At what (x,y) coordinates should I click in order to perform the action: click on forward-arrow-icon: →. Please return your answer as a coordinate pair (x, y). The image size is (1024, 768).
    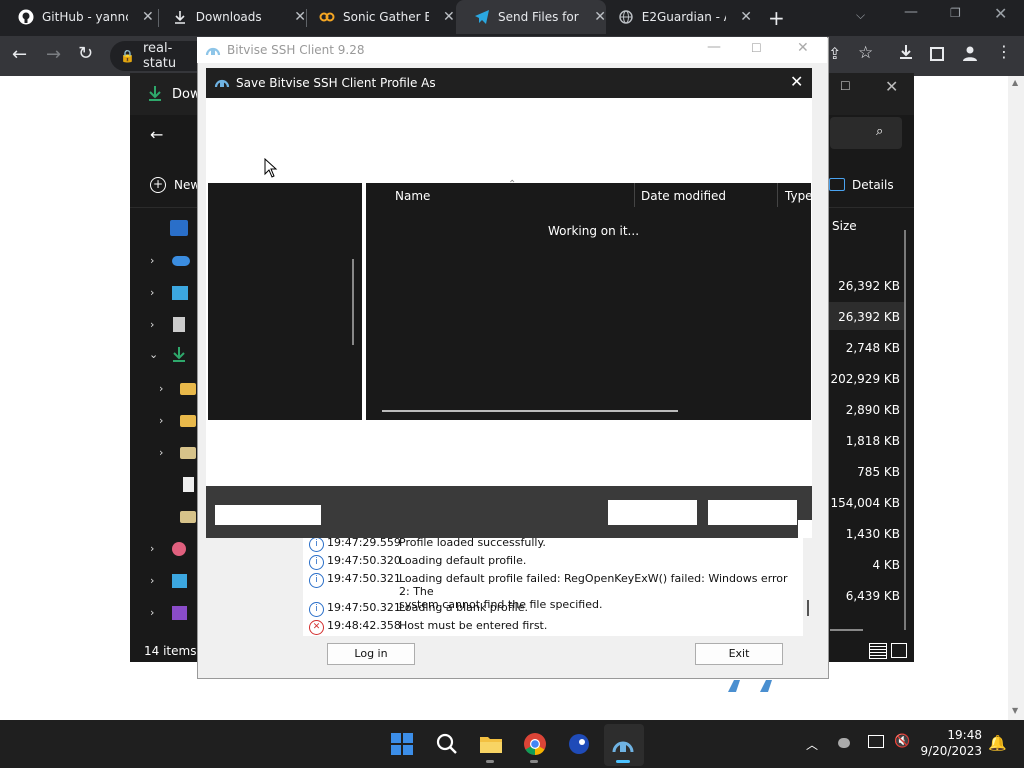
    Looking at the image, I should click on (53, 54).